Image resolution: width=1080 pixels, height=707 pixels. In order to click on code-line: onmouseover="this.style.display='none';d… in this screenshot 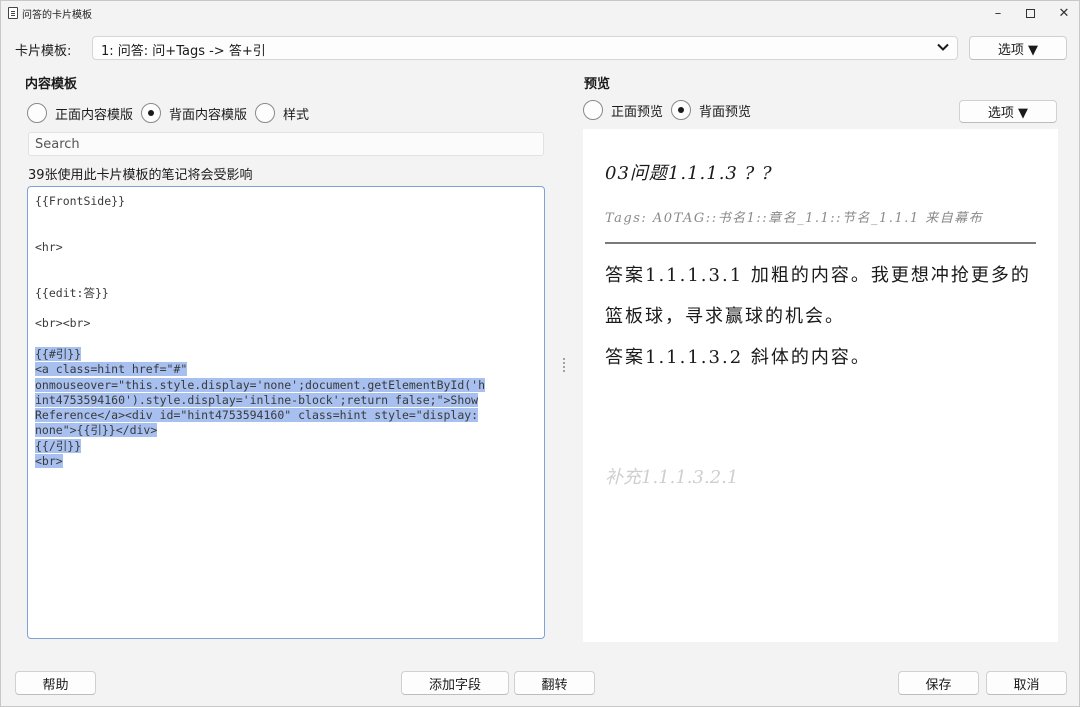, I will do `click(260, 384)`.